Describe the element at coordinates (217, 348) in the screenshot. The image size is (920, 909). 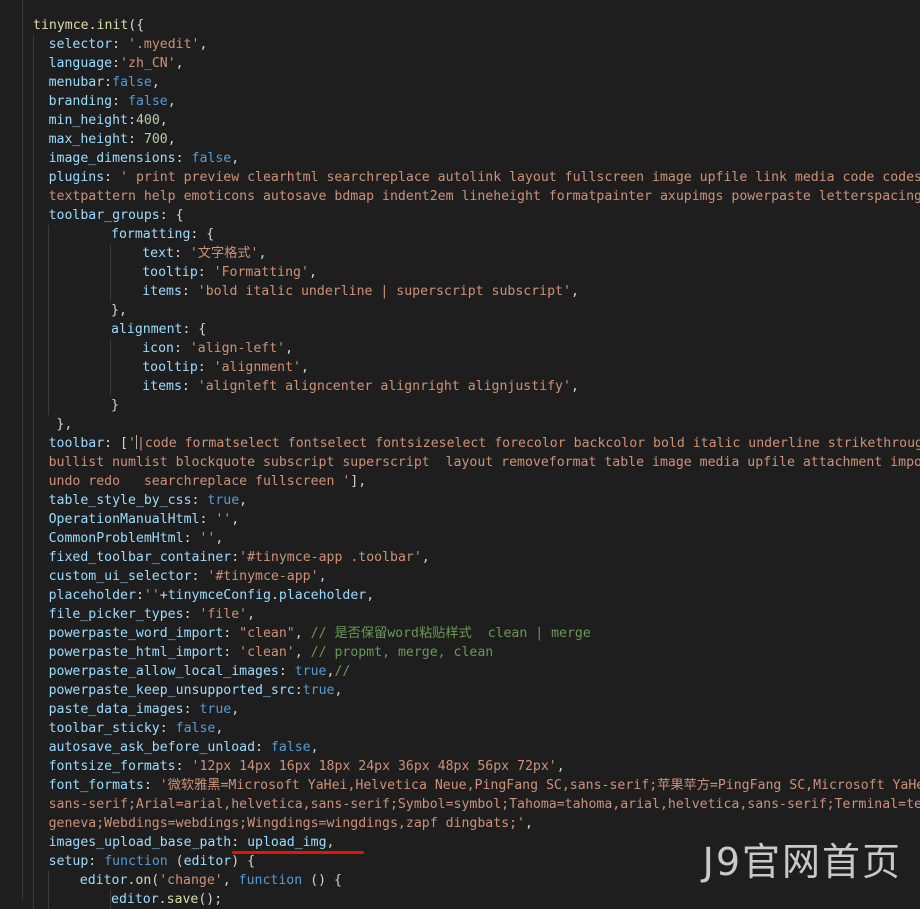
I see `code-text: icon: 'align-left',` at that location.